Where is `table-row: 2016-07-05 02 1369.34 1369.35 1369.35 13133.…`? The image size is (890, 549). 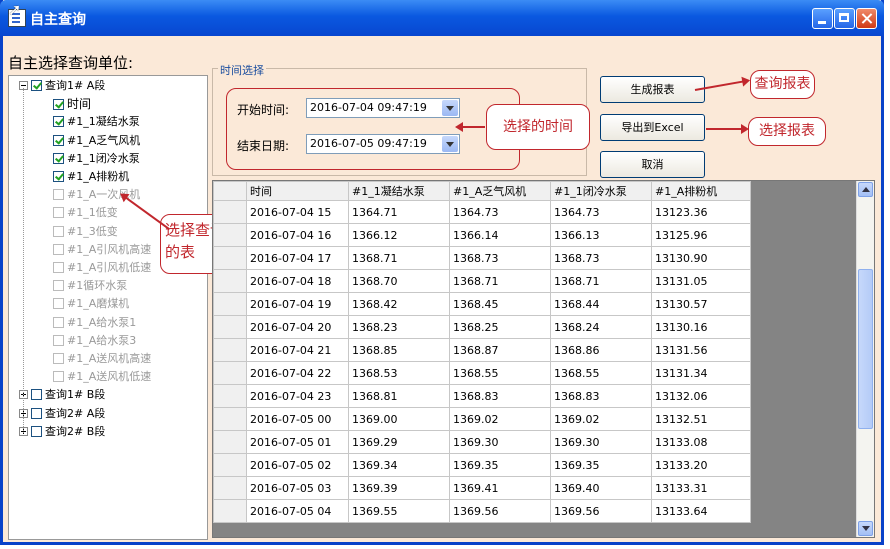 table-row: 2016-07-05 02 1369.34 1369.35 1369.35 13133.… is located at coordinates (482, 465).